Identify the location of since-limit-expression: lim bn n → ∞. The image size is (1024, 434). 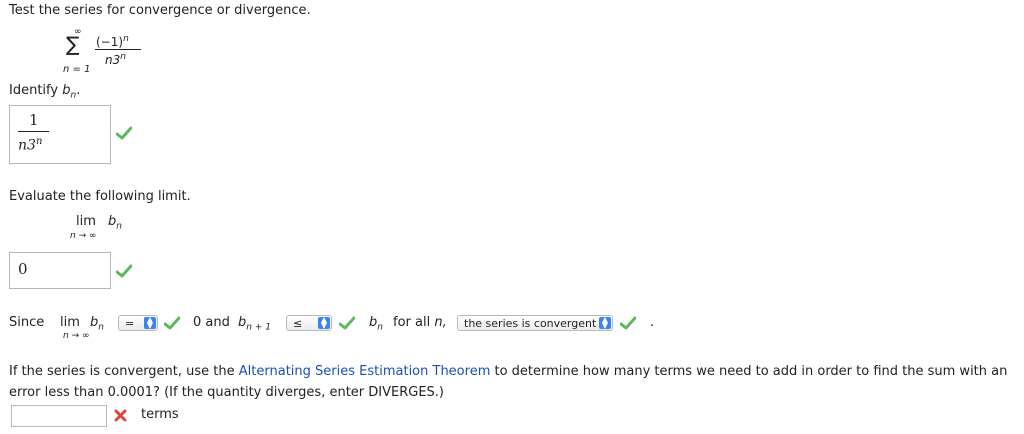
(90, 329).